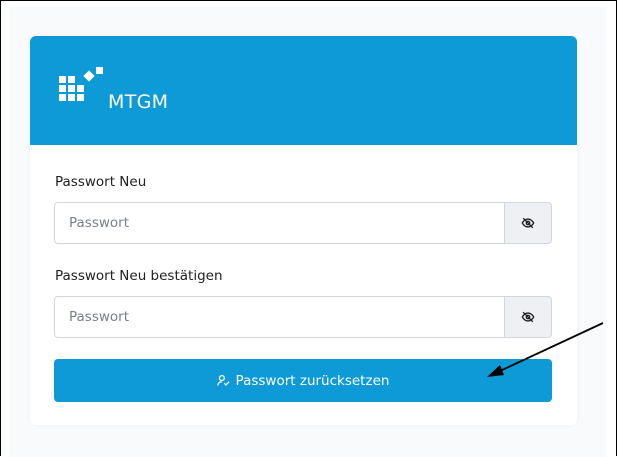 This screenshot has width=617, height=457. Describe the element at coordinates (101, 182) in the screenshot. I see `new-password-label: Passwort Neu` at that location.